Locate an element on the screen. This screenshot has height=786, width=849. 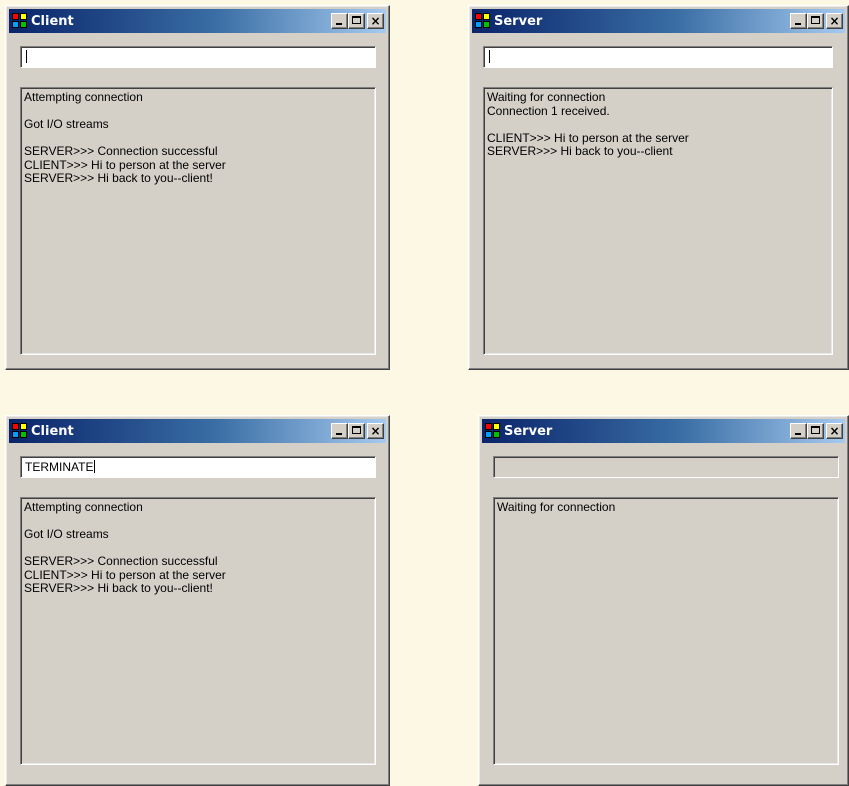
output-line: Connection 1 received. is located at coordinates (548, 110).